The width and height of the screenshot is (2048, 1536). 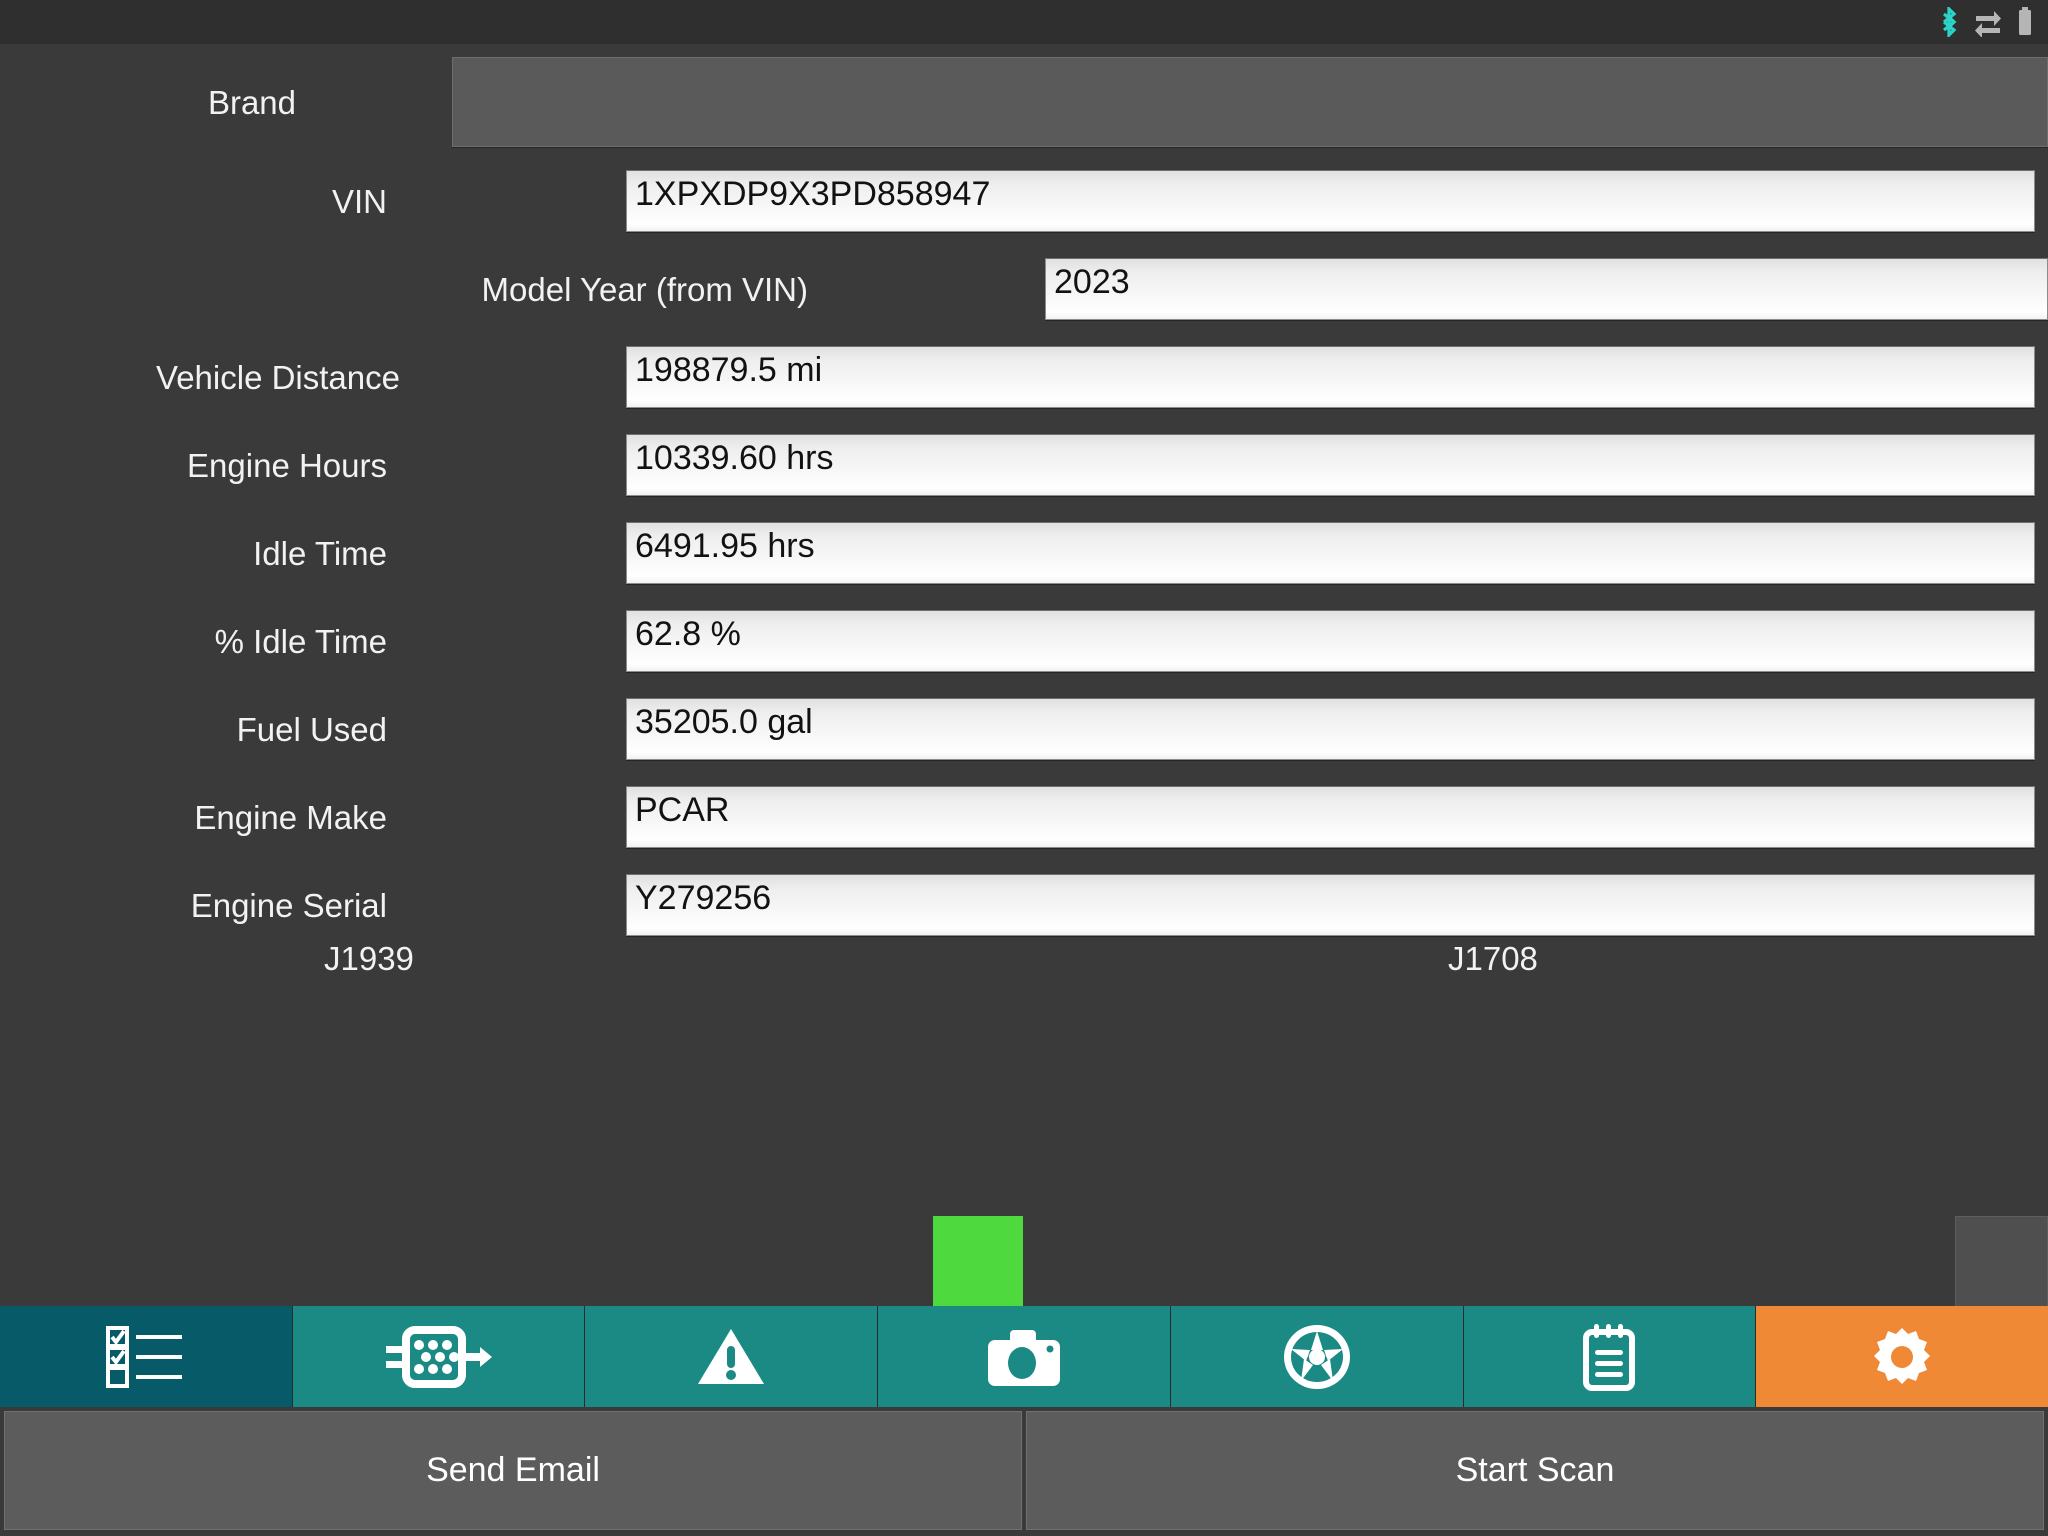 I want to click on tab-wheel, so click(x=1317, y=1356).